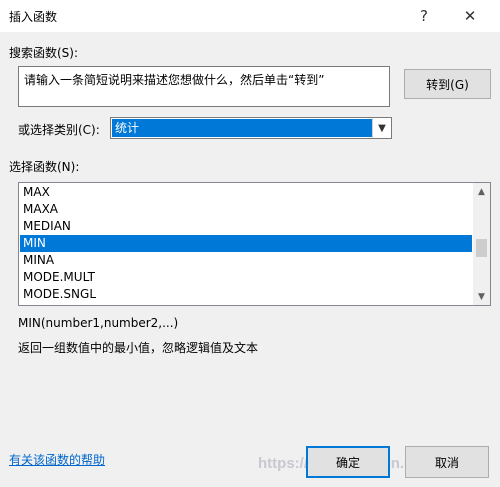 This screenshot has height=487, width=500. What do you see at coordinates (246, 209) in the screenshot?
I see `list-item: MAXA` at bounding box center [246, 209].